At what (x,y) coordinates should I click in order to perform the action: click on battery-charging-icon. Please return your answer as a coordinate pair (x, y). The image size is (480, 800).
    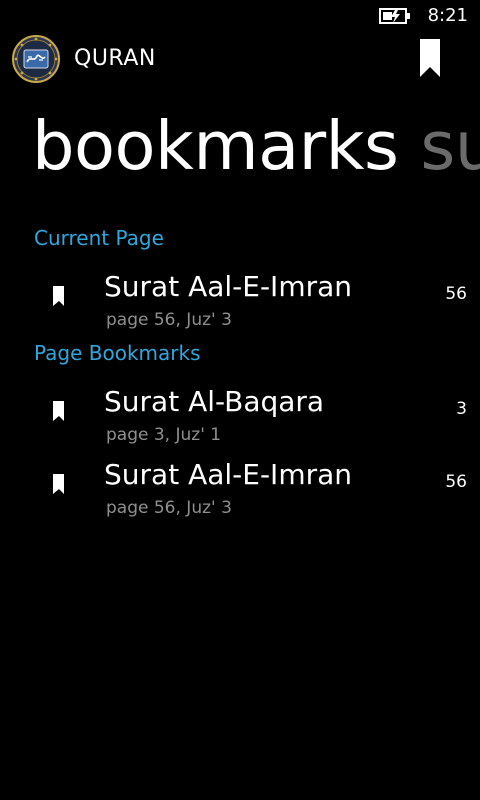
    Looking at the image, I should click on (394, 16).